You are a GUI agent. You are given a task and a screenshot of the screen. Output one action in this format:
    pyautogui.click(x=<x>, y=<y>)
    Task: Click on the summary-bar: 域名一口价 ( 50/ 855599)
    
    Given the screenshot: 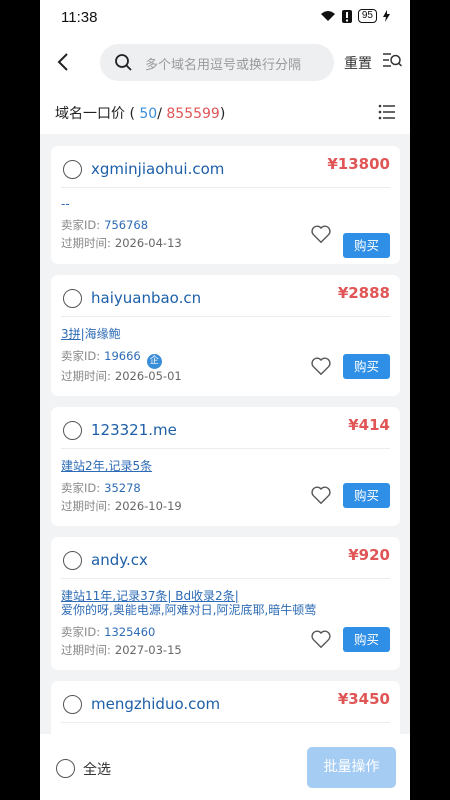 What is the action you would take?
    pyautogui.click(x=225, y=113)
    